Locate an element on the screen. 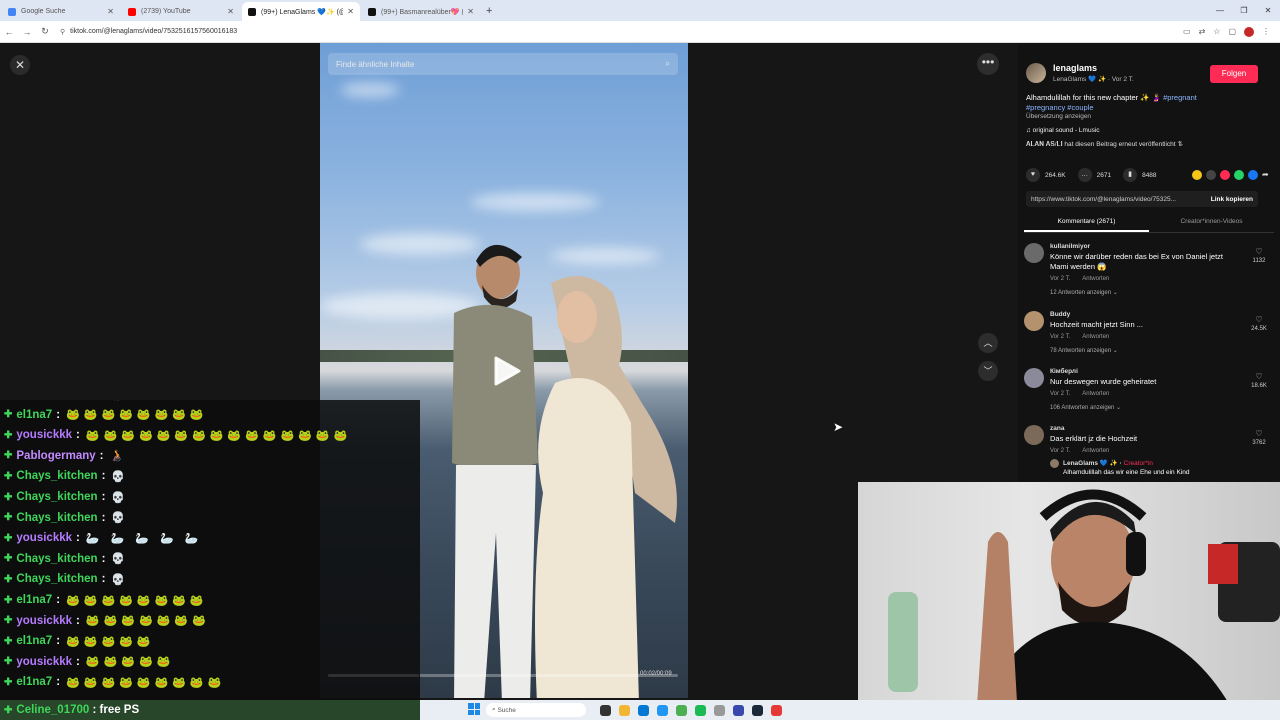 This screenshot has width=1280, height=720. new-tab-icon: + is located at coordinates (489, 11).